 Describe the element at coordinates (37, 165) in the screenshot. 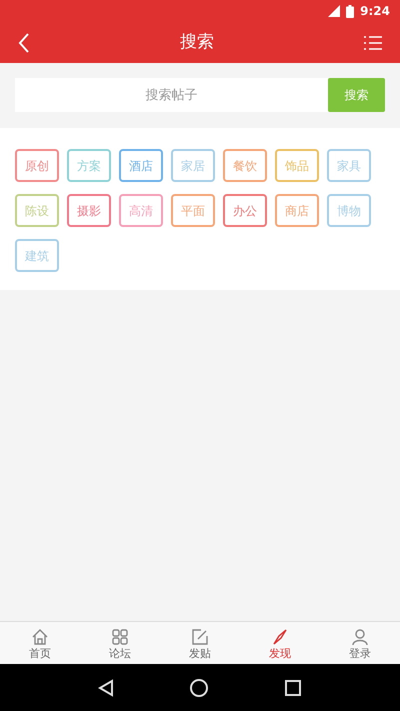

I see `tag-chip: 原创` at that location.